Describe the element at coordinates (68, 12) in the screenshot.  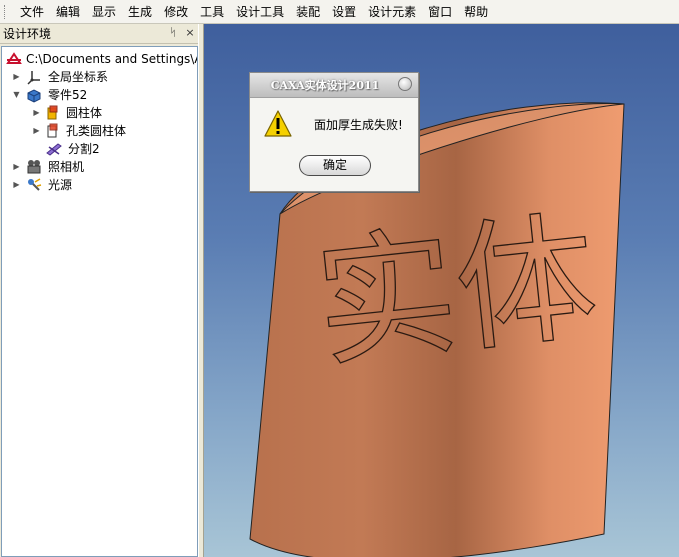
I see `menu-edit: 编辑` at that location.